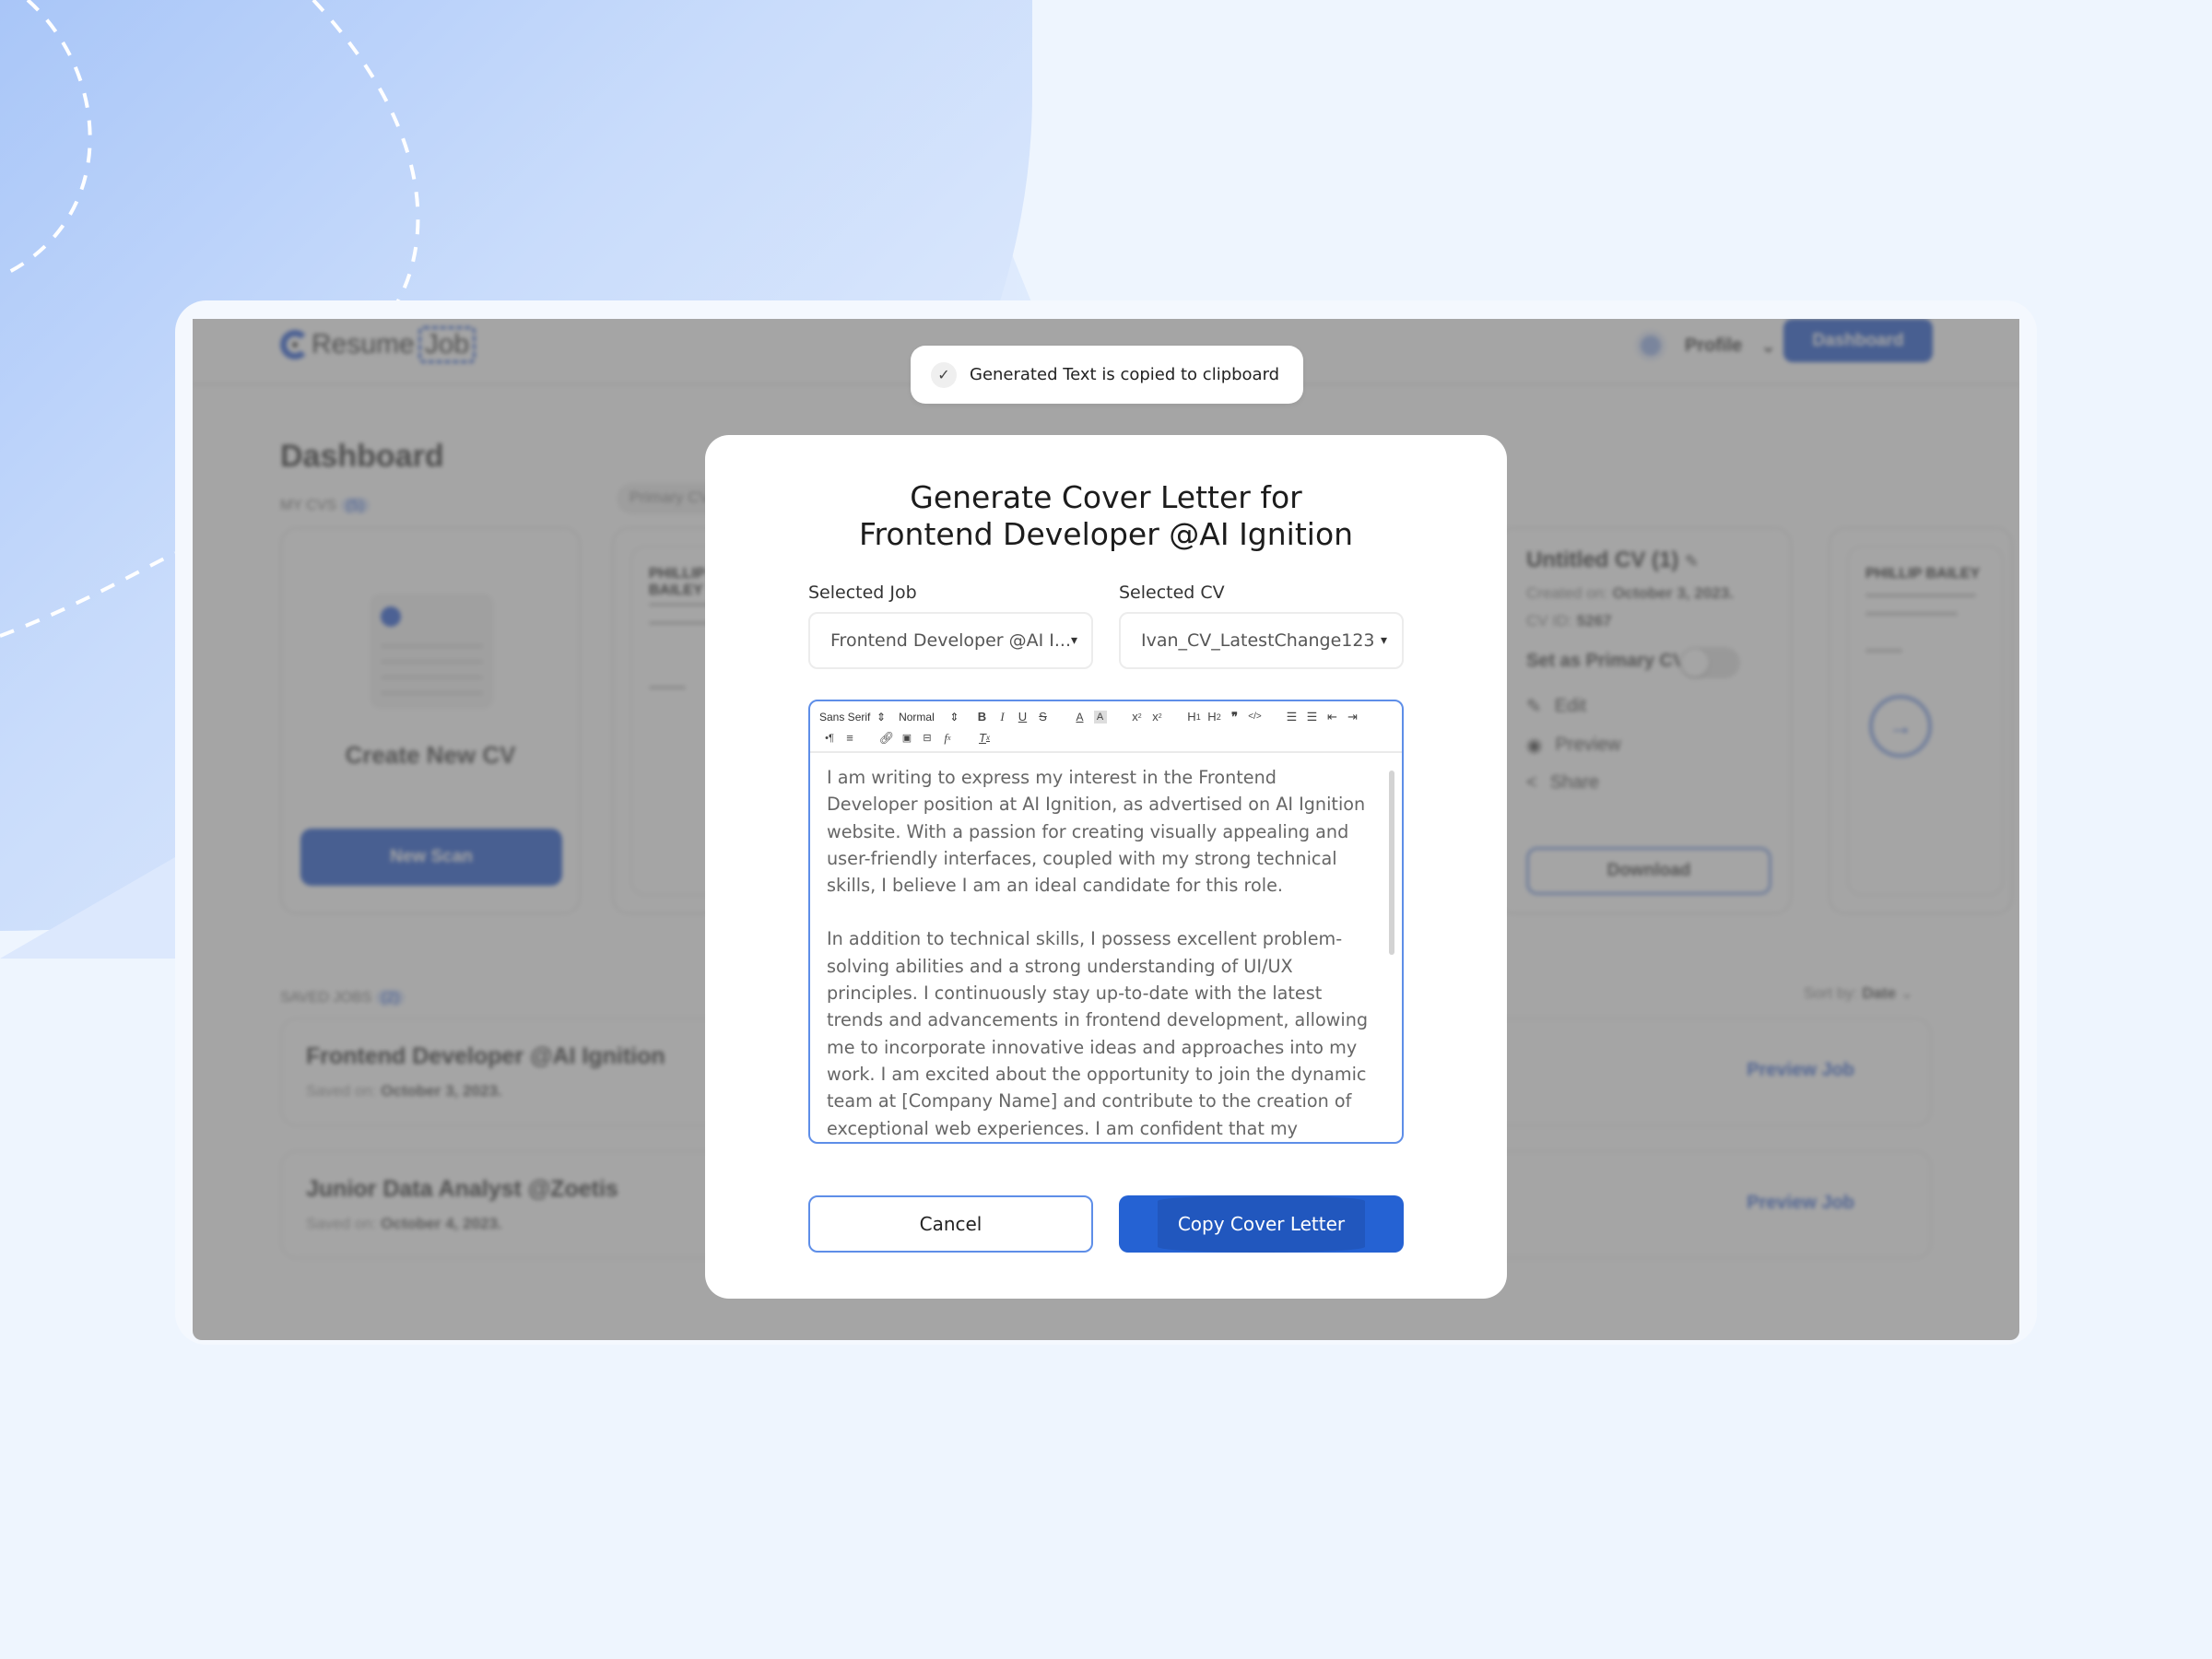 Image resolution: width=2212 pixels, height=1659 pixels. I want to click on cancel-button: Cancel, so click(950, 1224).